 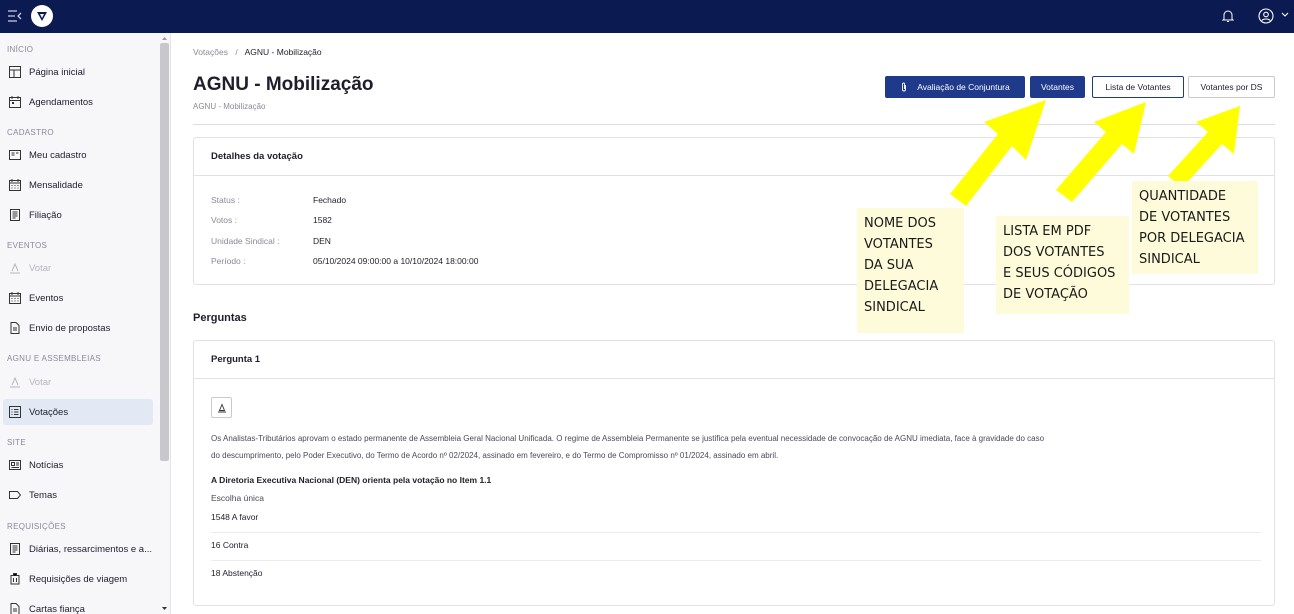 I want to click on detail-key: Status :, so click(x=225, y=200).